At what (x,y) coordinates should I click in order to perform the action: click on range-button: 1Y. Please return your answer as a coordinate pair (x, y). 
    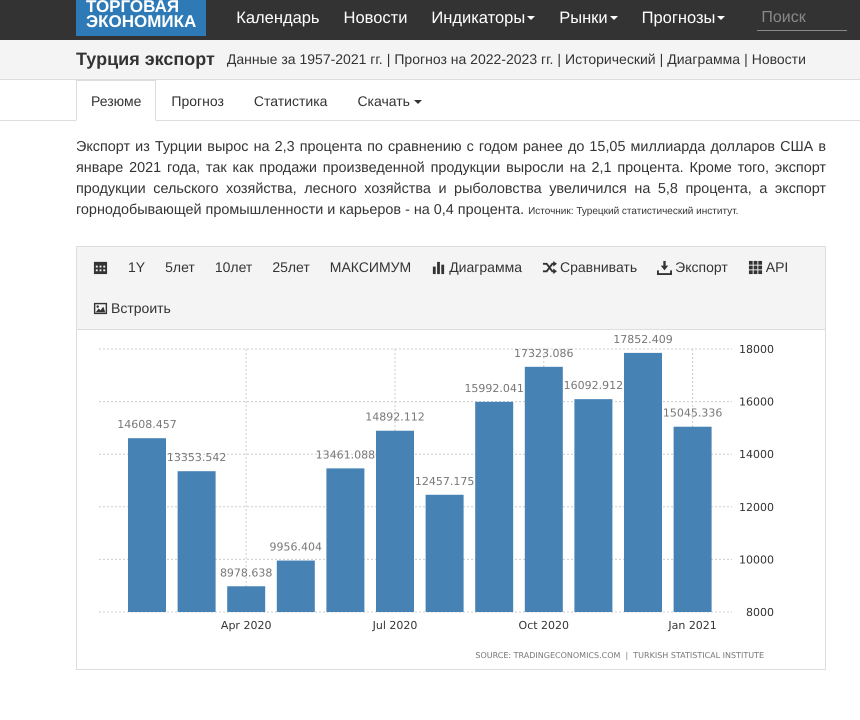
    Looking at the image, I should click on (137, 267).